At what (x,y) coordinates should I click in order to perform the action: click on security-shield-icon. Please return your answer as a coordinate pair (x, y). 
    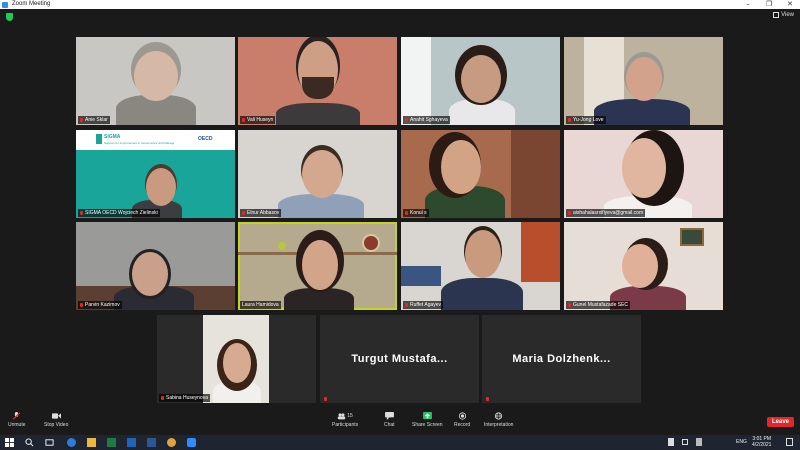
    Looking at the image, I should click on (9, 17).